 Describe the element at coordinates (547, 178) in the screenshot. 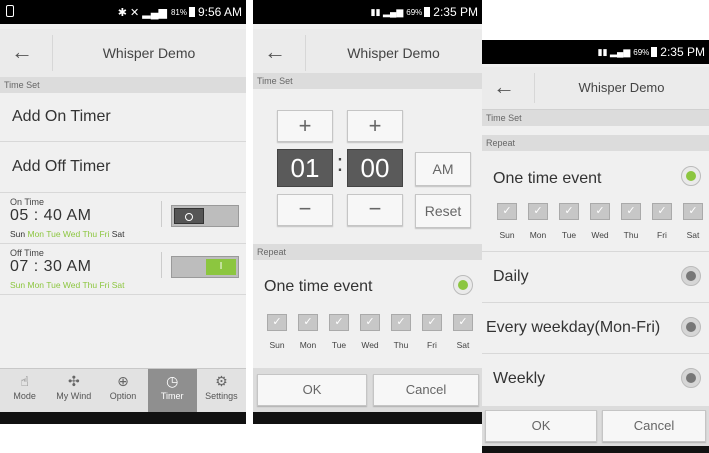

I see `one-time-event-label: One time event` at that location.